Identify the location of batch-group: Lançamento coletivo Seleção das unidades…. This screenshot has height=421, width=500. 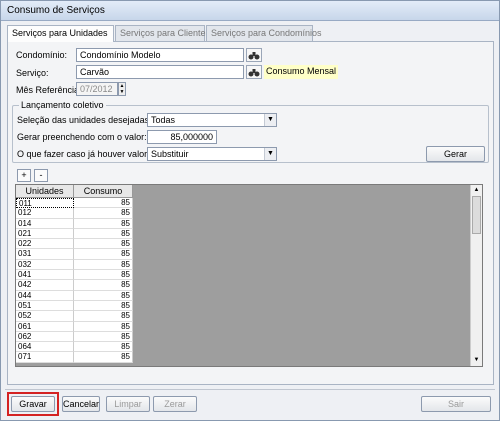
(250, 131).